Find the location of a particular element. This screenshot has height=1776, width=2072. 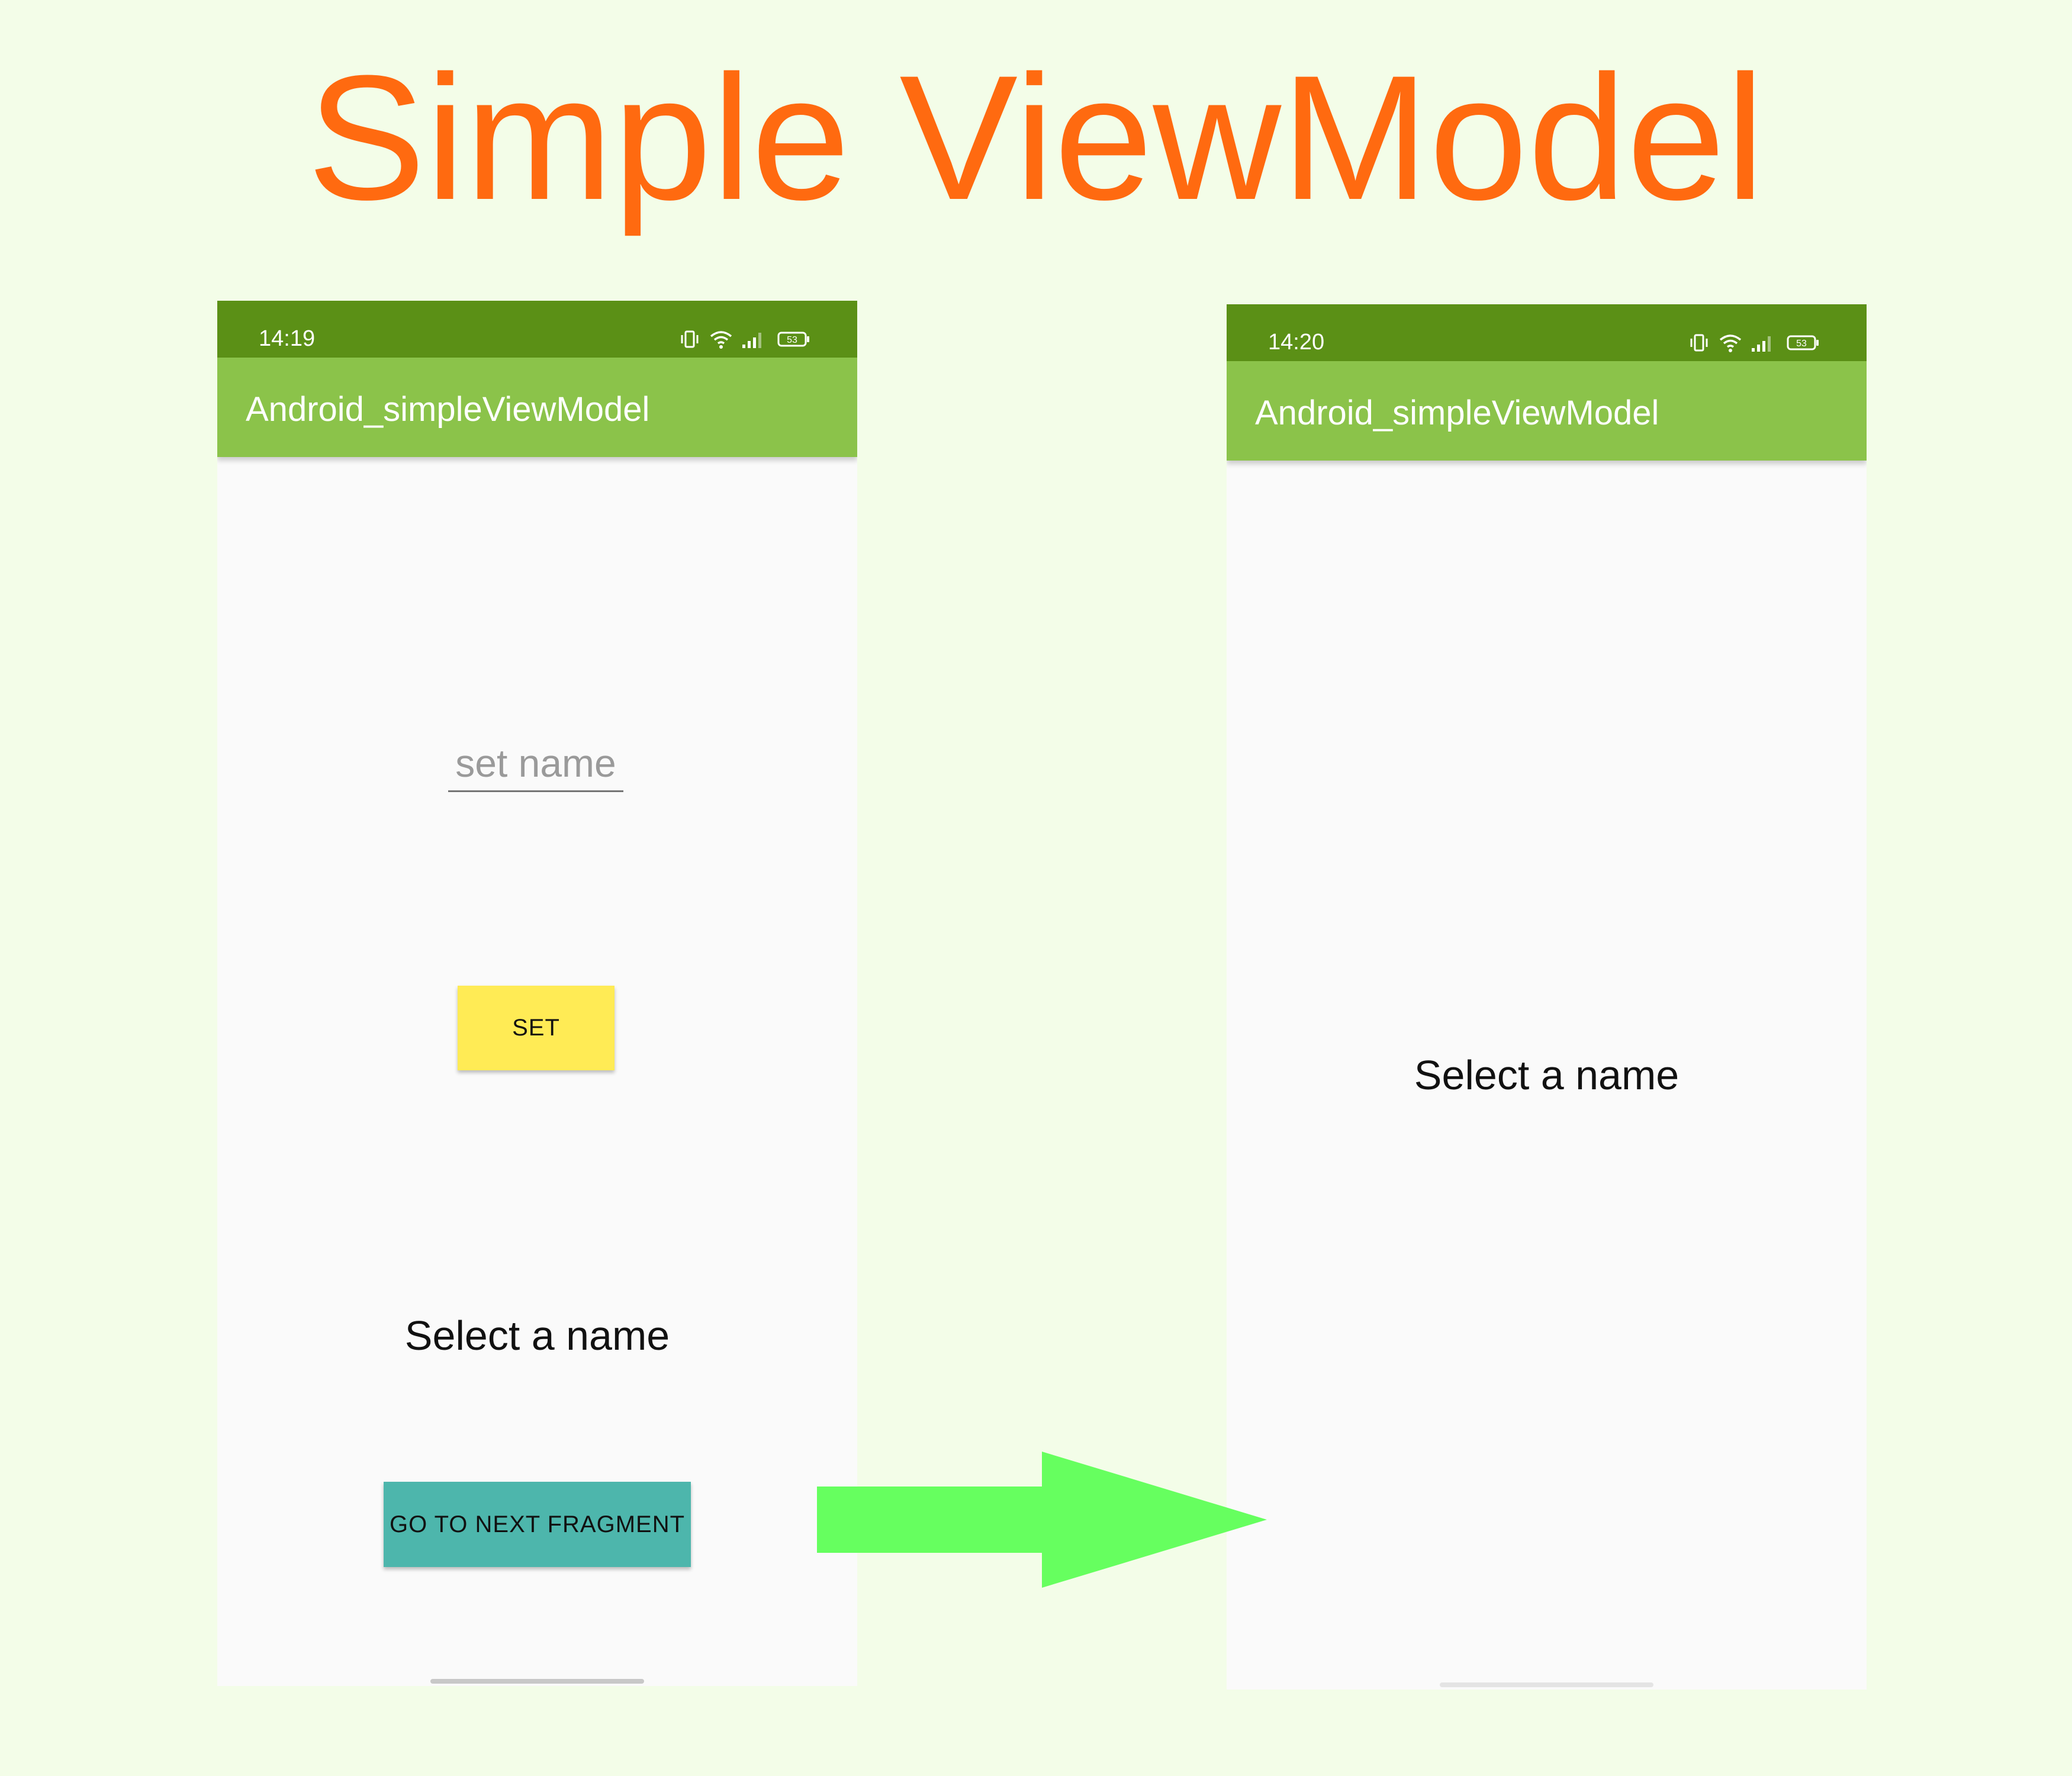

go-to-next-fragment-button: GO TO NEXT FRAGMENT is located at coordinates (537, 1524).